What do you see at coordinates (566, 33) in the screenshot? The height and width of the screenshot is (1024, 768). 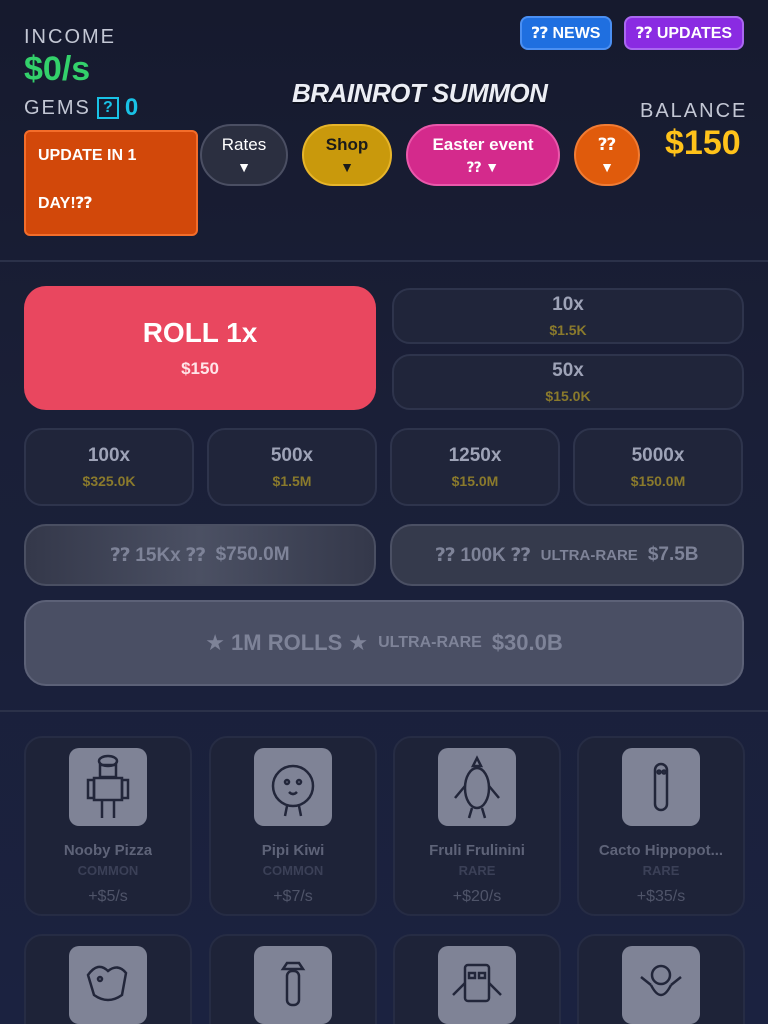 I see `news-button: ⁇ NEWS` at bounding box center [566, 33].